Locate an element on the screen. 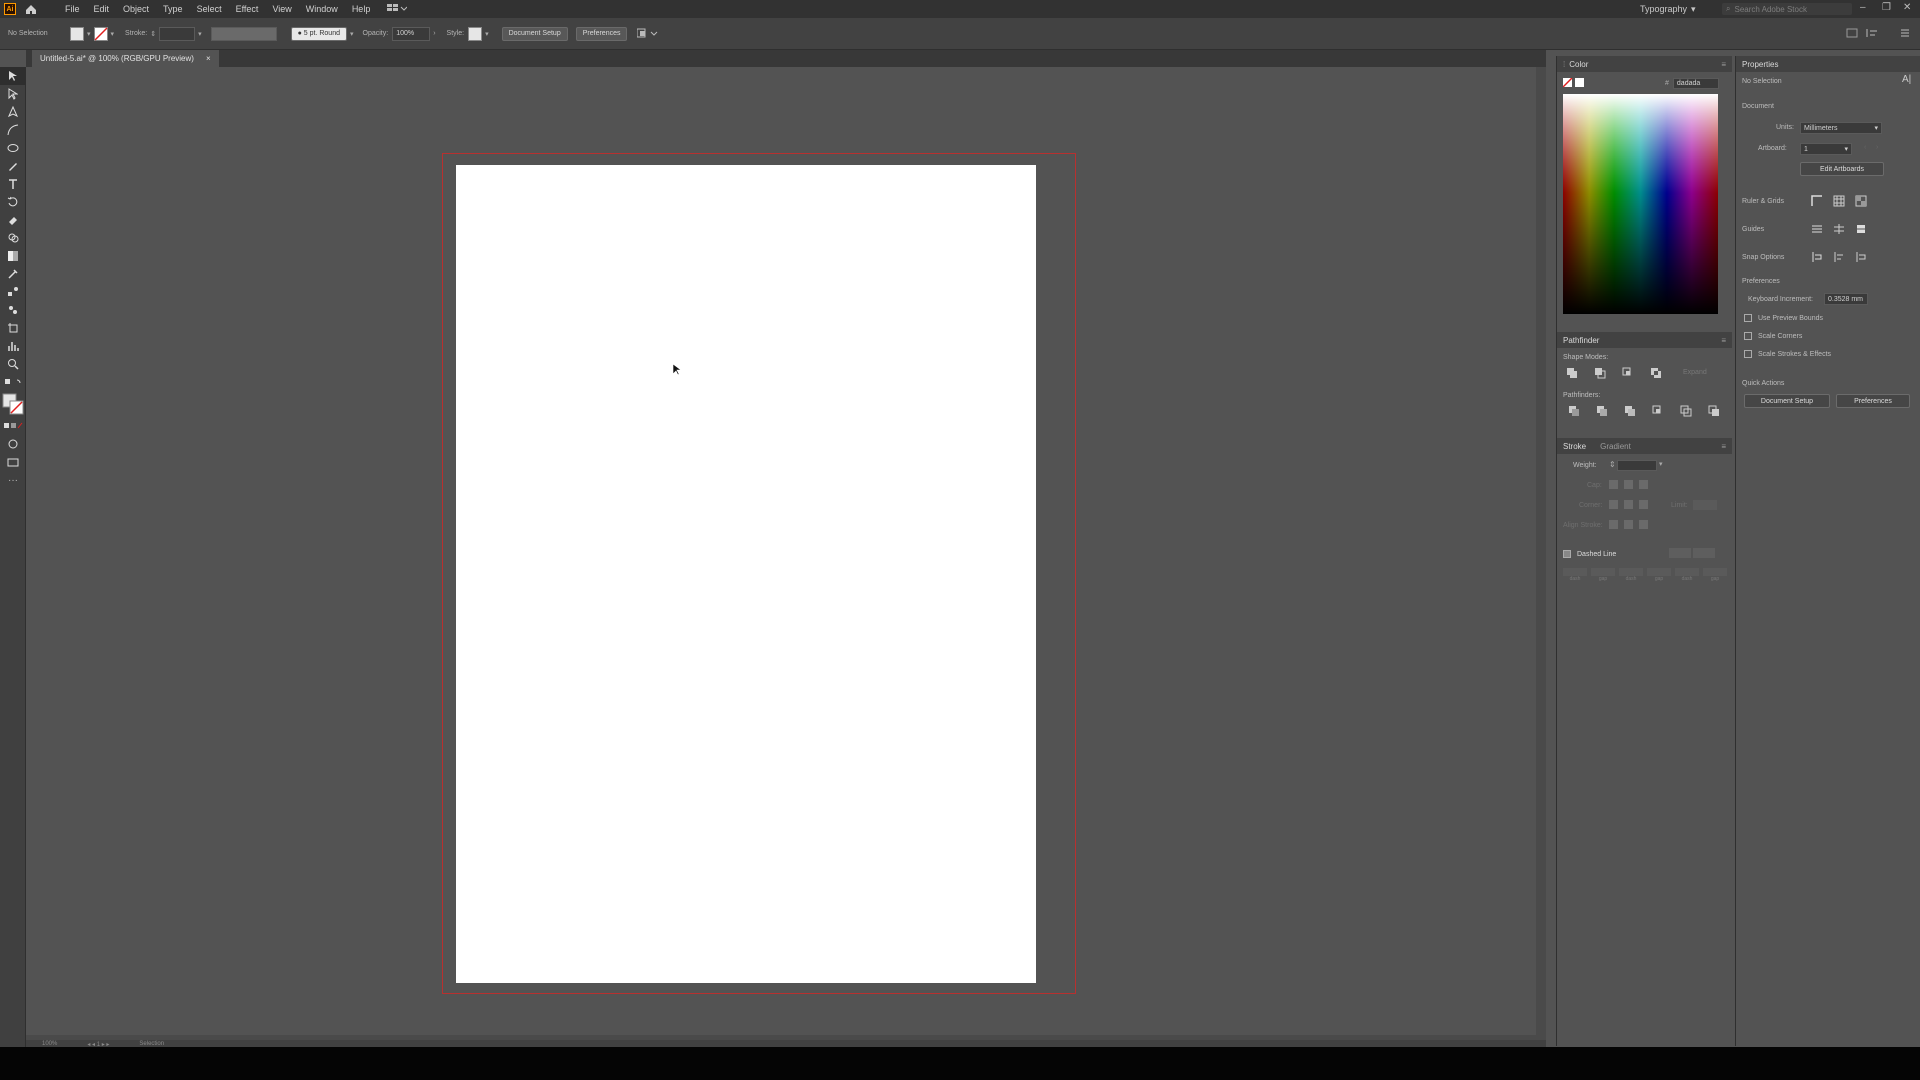  dashed-line-checkbox is located at coordinates (1567, 554).